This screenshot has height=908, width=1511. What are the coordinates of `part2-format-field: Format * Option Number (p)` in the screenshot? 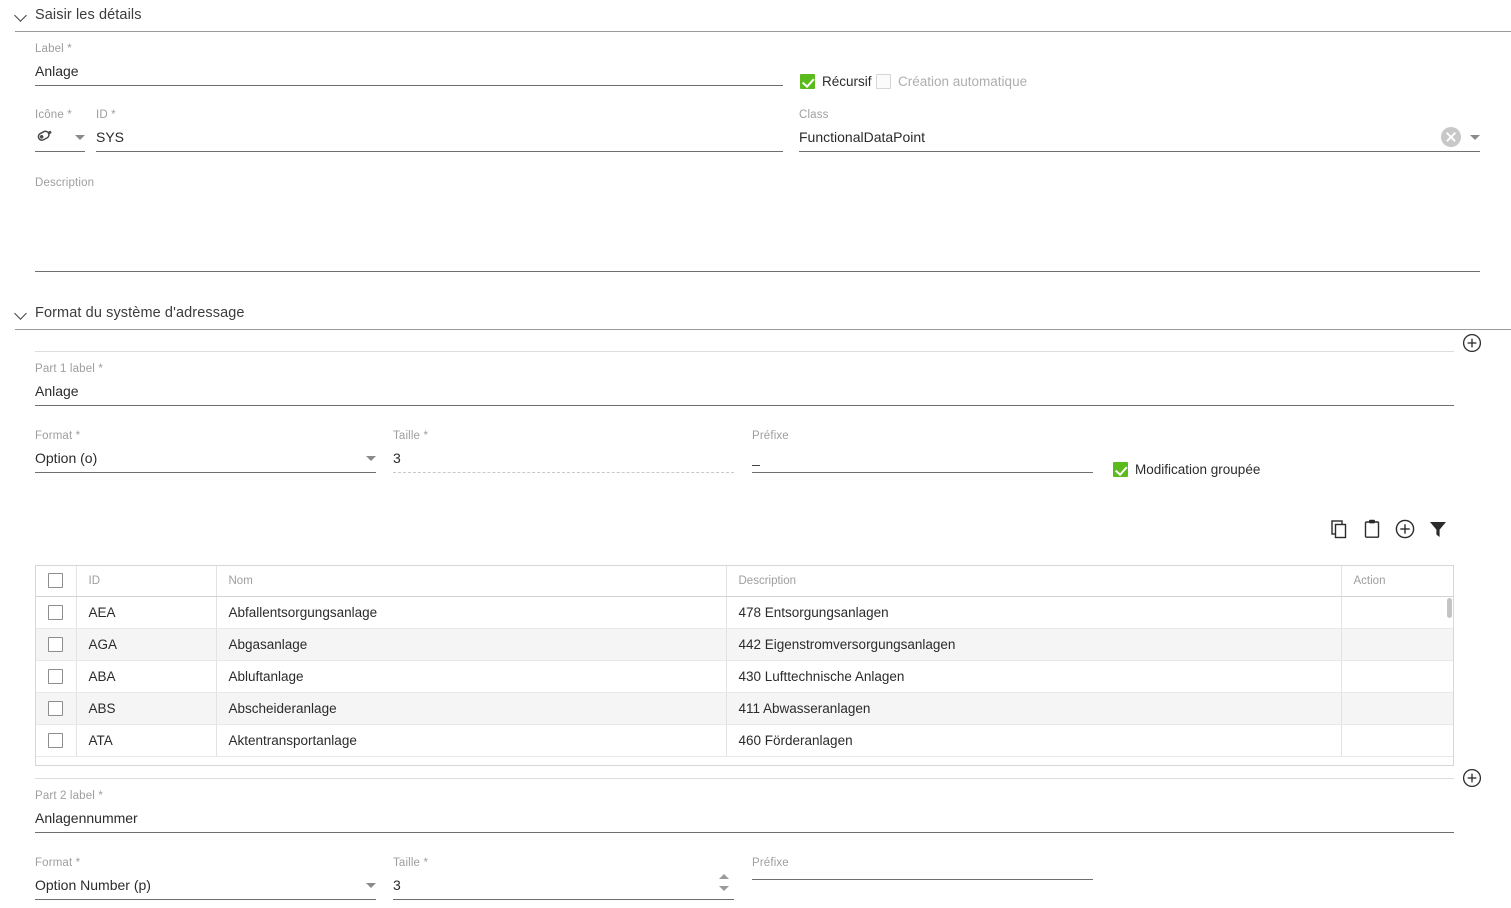 It's located at (205, 878).